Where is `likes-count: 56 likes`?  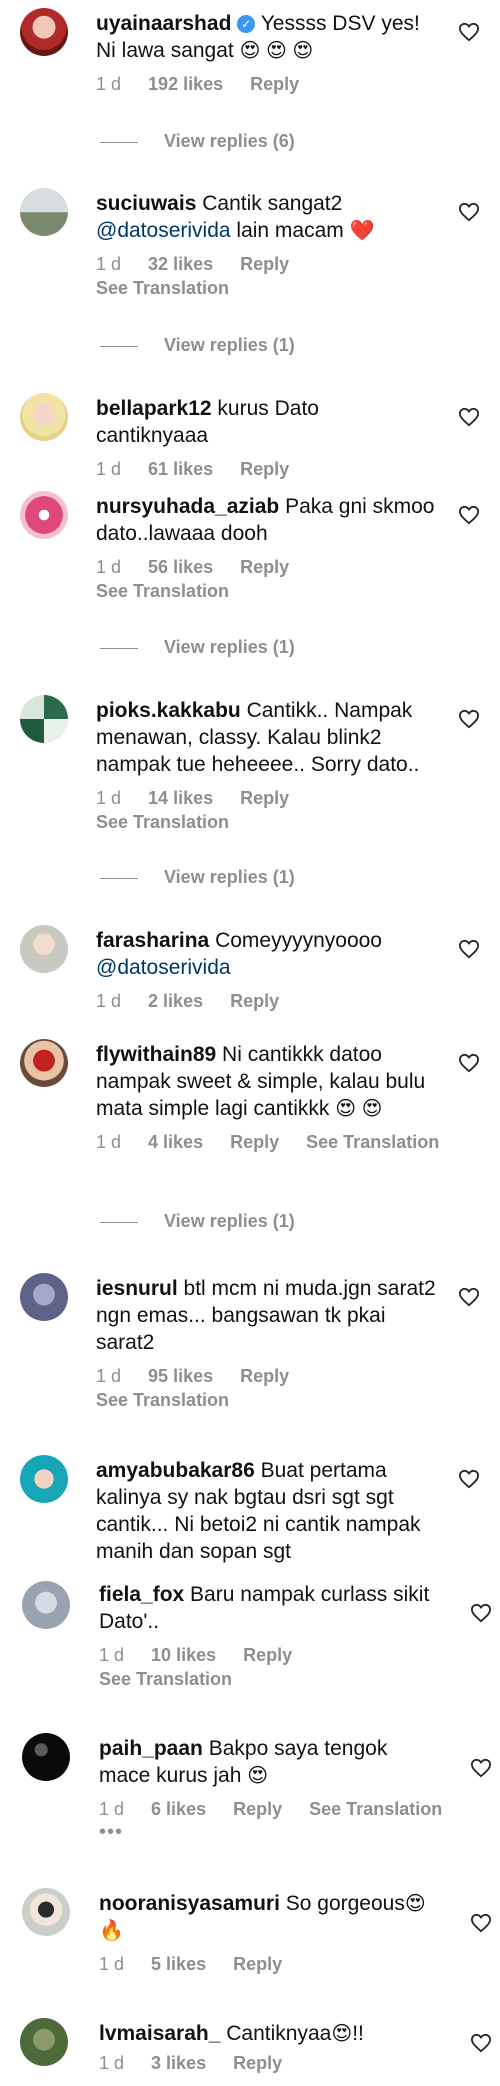 likes-count: 56 likes is located at coordinates (180, 567).